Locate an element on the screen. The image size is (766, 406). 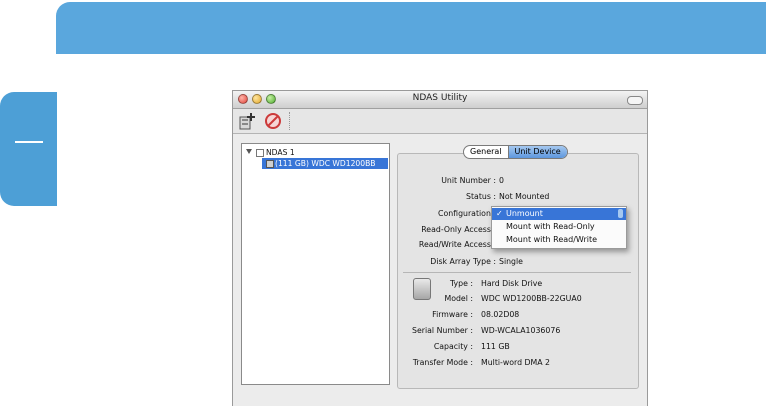
tab-general: General is located at coordinates (486, 152).